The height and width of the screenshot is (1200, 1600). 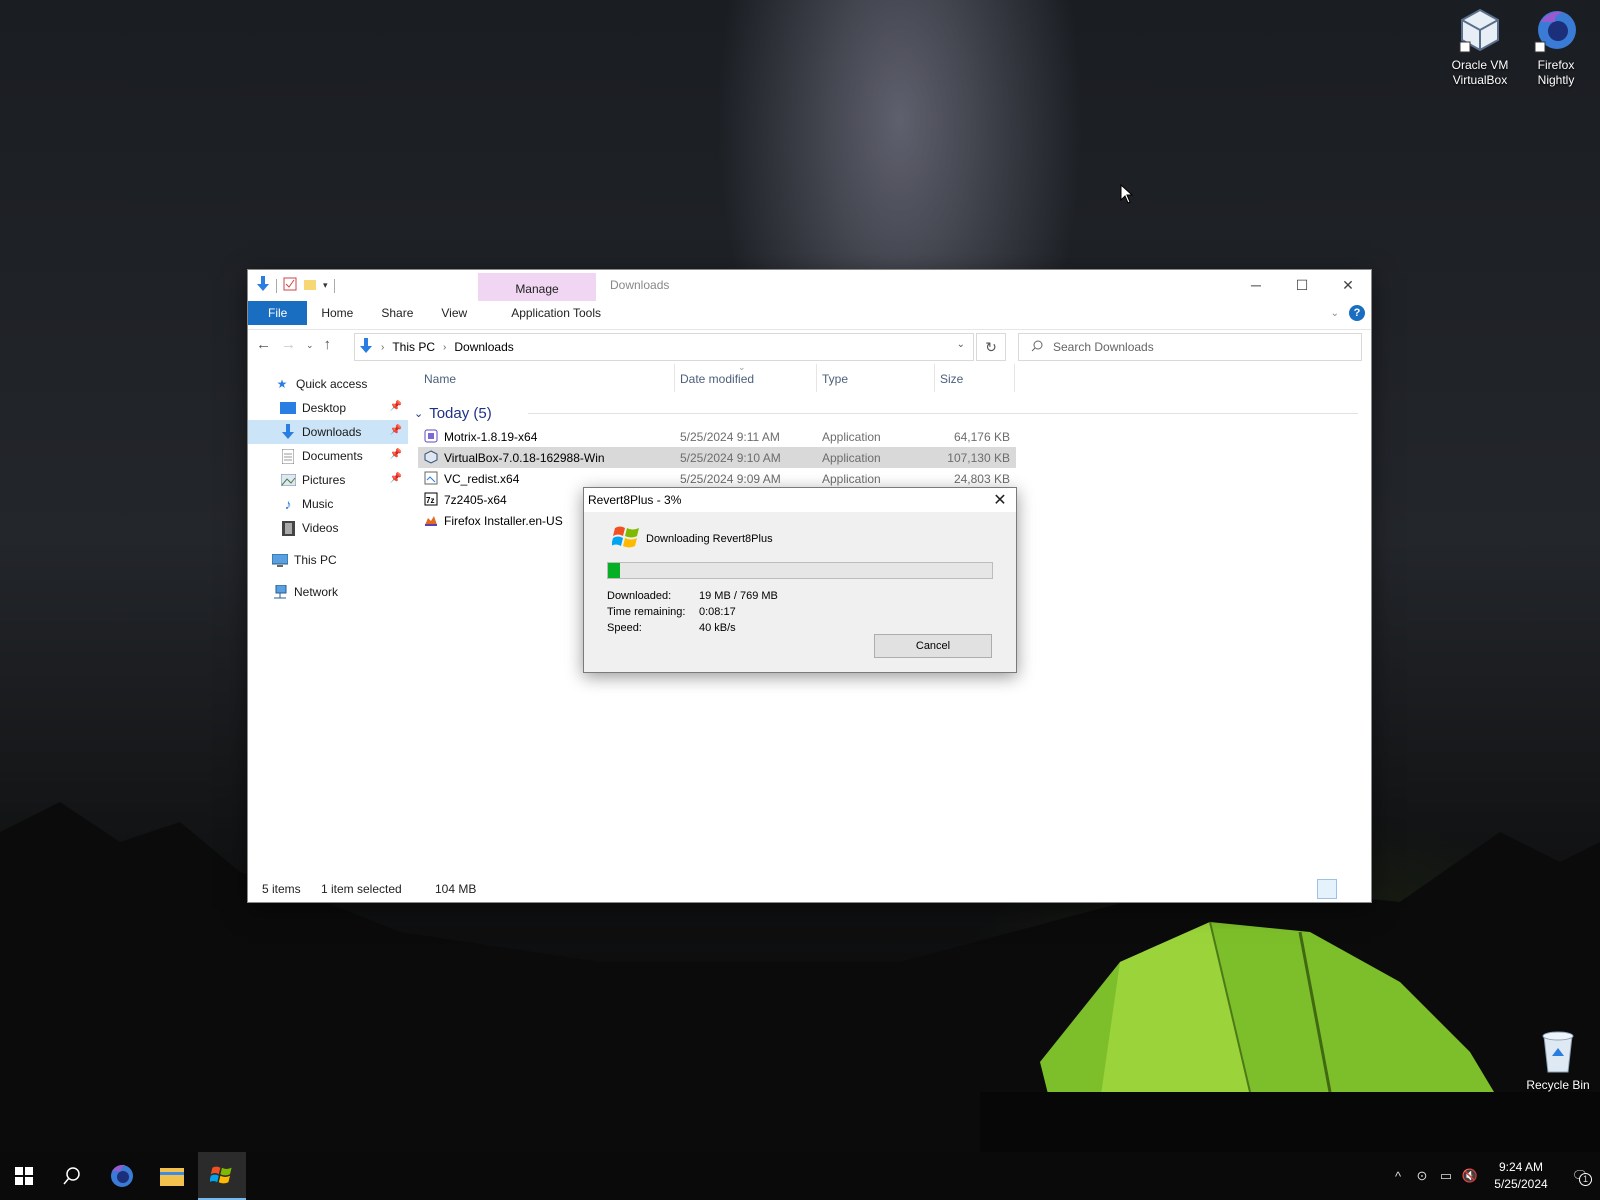 What do you see at coordinates (664, 347) in the screenshot?
I see `address-bar: › This PC › Downloads ⌄` at bounding box center [664, 347].